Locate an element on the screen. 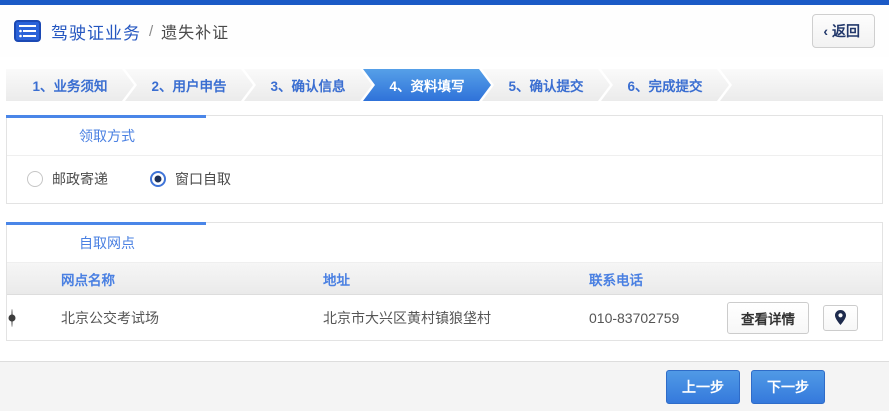 Image resolution: width=889 pixels, height=415 pixels. back-chevron-icon: ‹ is located at coordinates (825, 31).